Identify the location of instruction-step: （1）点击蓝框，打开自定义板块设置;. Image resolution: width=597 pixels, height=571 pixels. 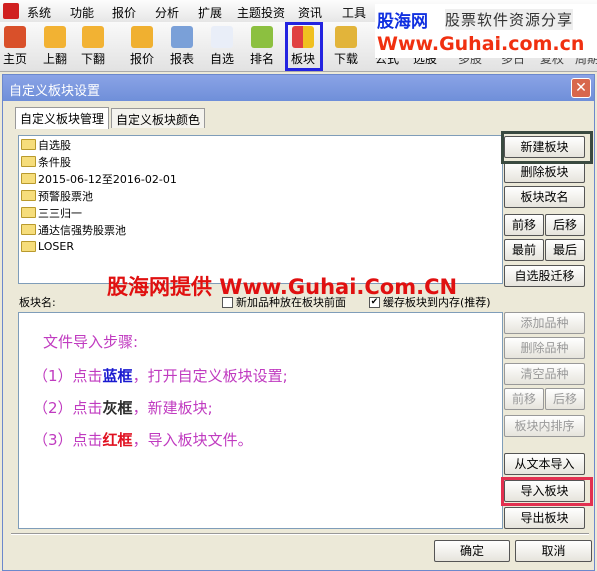
(160, 375).